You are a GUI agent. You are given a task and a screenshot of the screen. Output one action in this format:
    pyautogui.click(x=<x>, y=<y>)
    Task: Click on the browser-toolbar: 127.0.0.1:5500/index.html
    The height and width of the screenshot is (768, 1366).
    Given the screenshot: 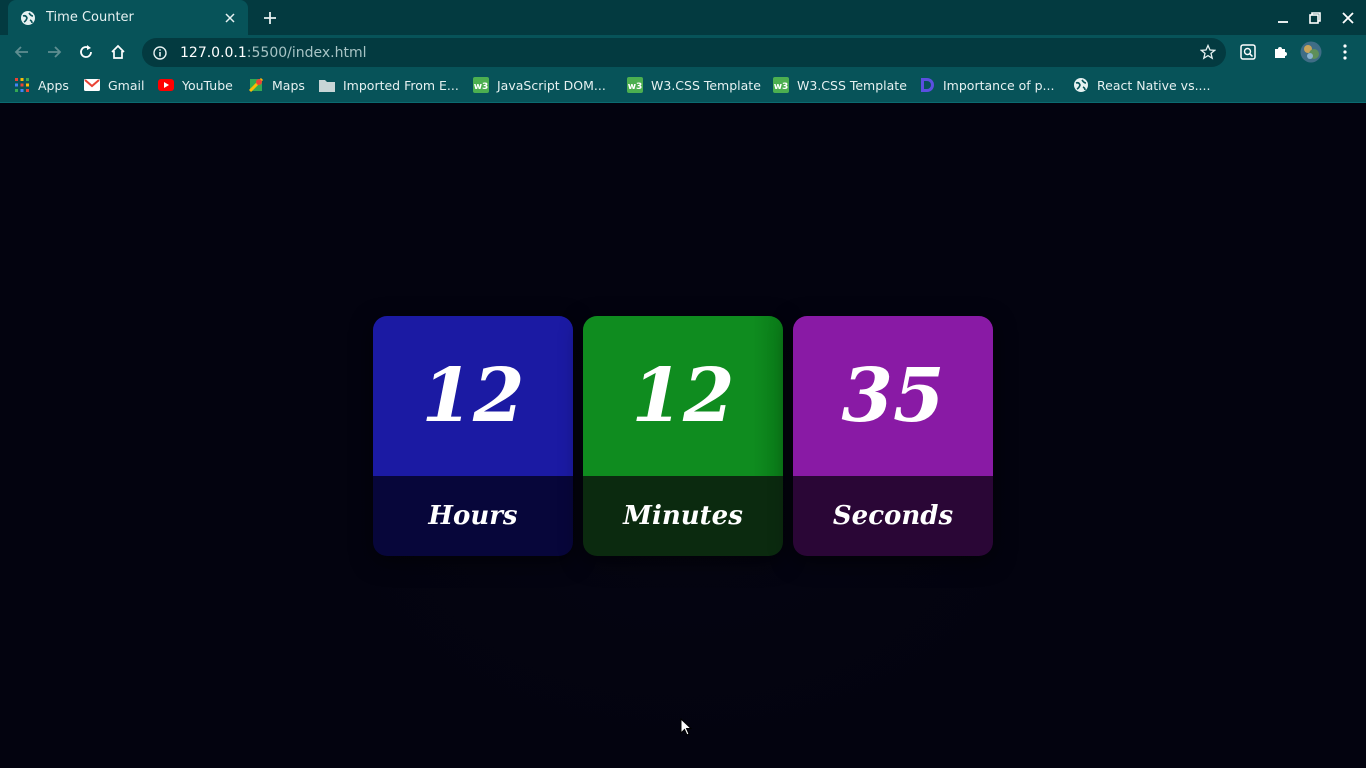 What is the action you would take?
    pyautogui.click(x=683, y=52)
    